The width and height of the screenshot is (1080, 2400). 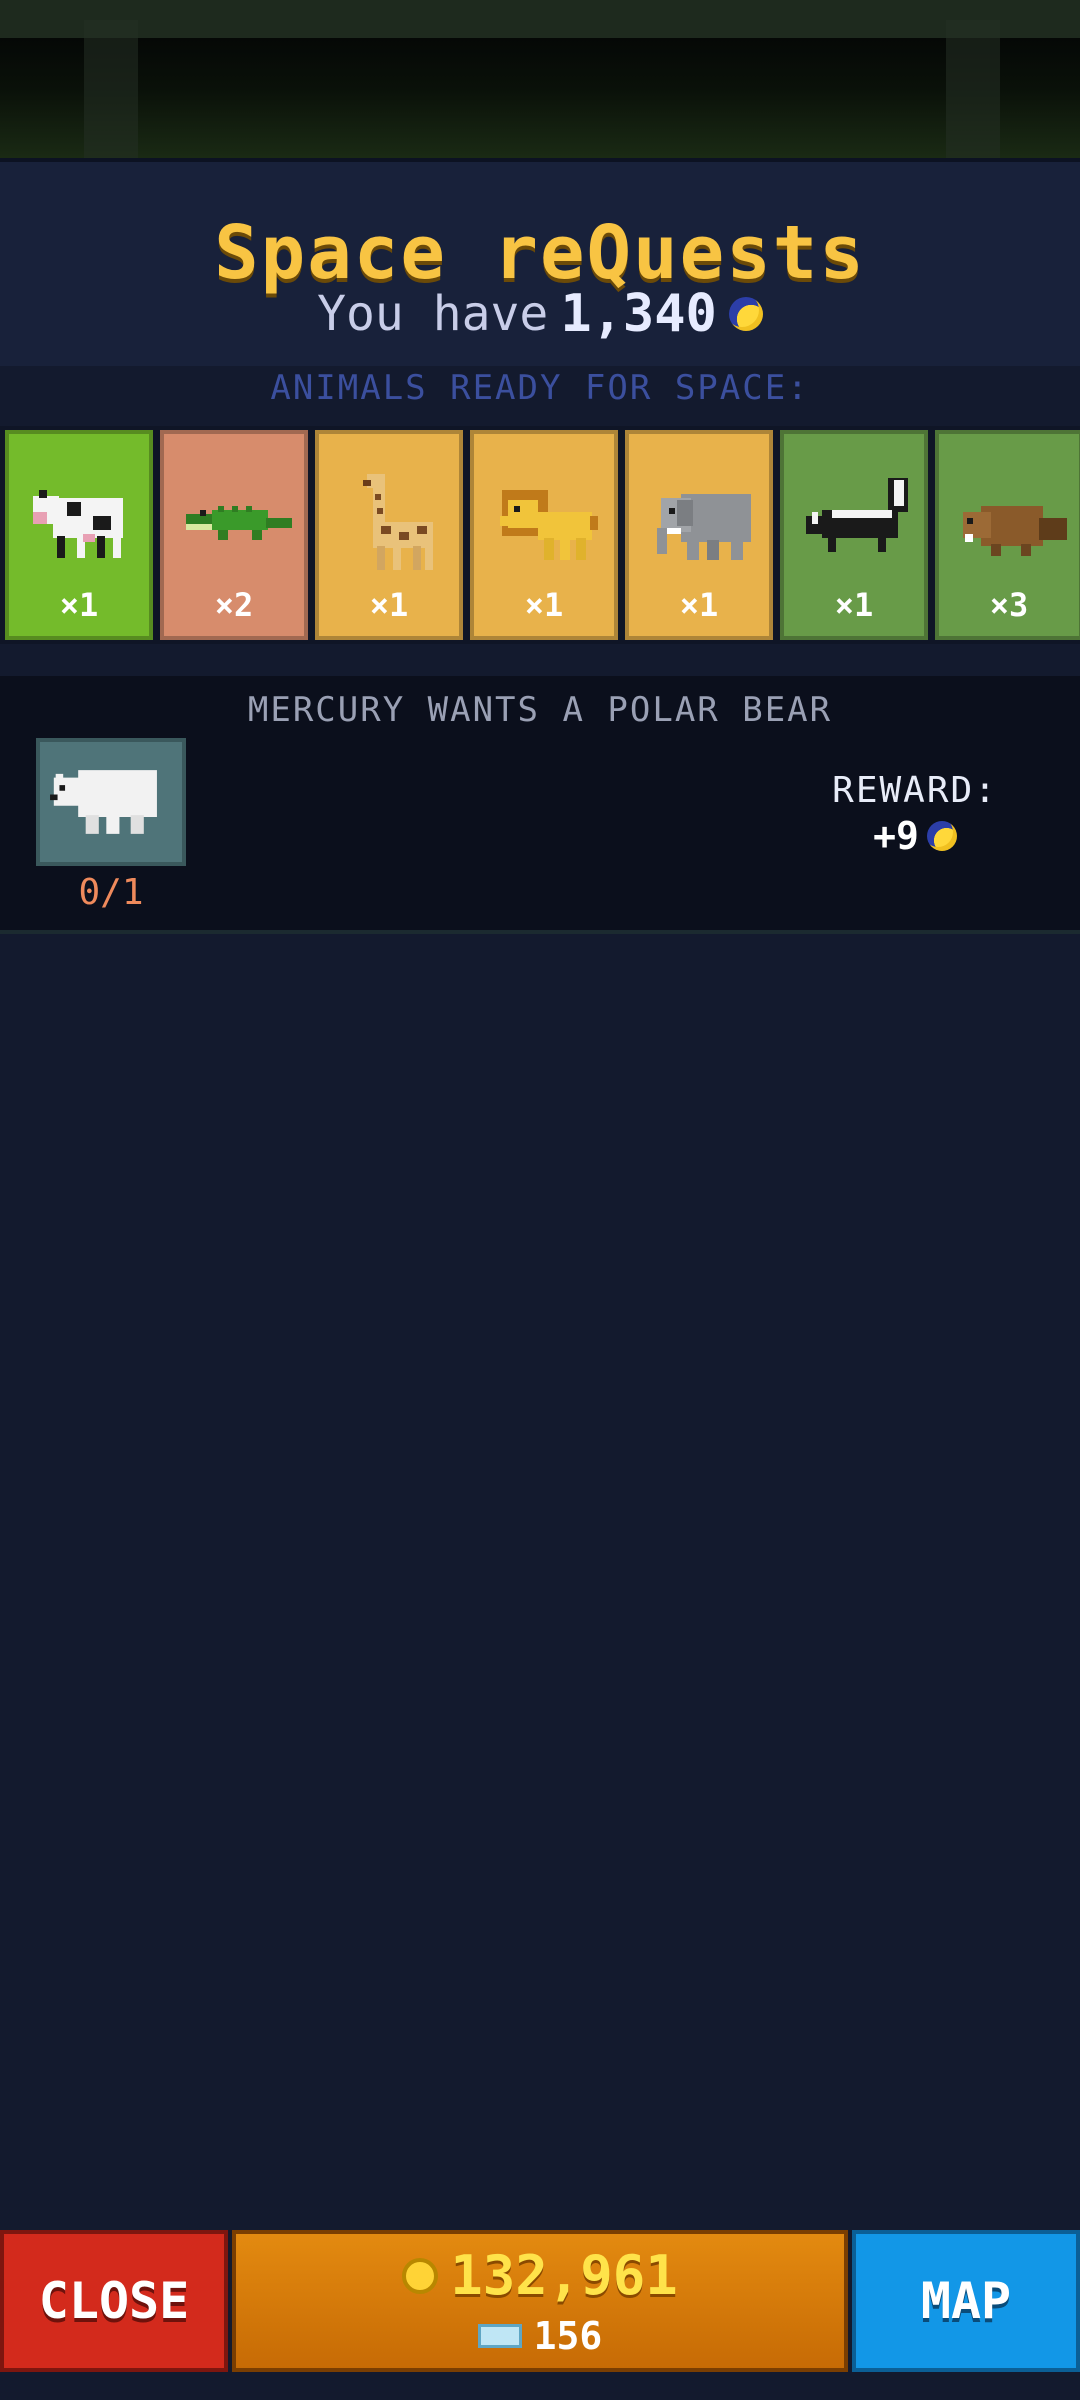 I want to click on close-button: CLOSE, so click(x=114, y=2301).